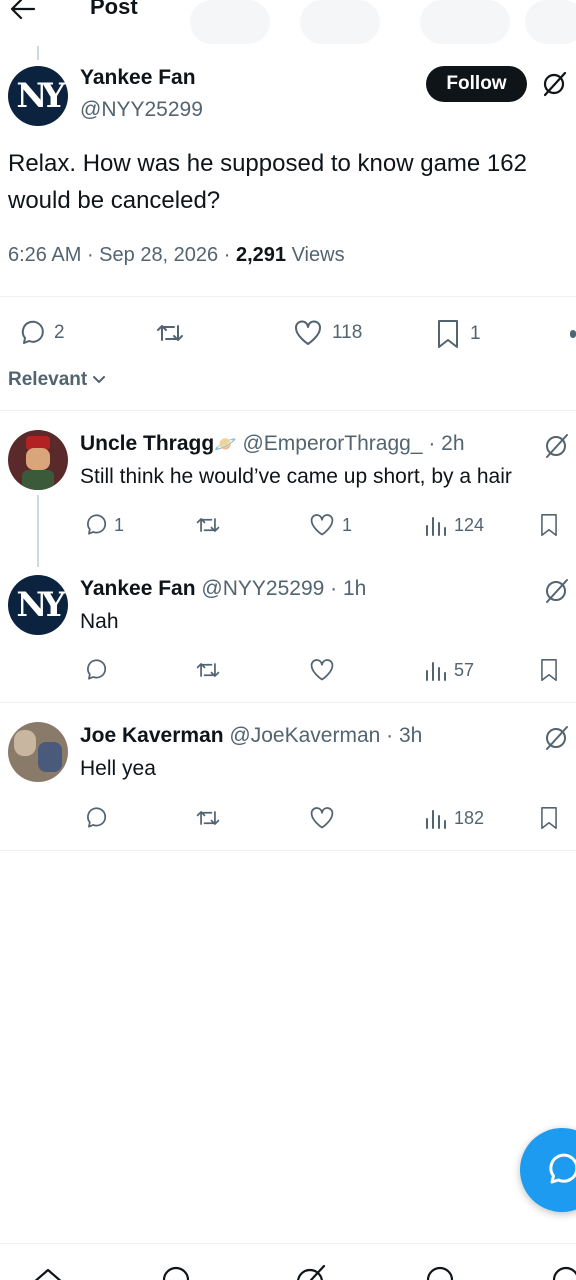  What do you see at coordinates (476, 84) in the screenshot?
I see `follow-button: Follow` at bounding box center [476, 84].